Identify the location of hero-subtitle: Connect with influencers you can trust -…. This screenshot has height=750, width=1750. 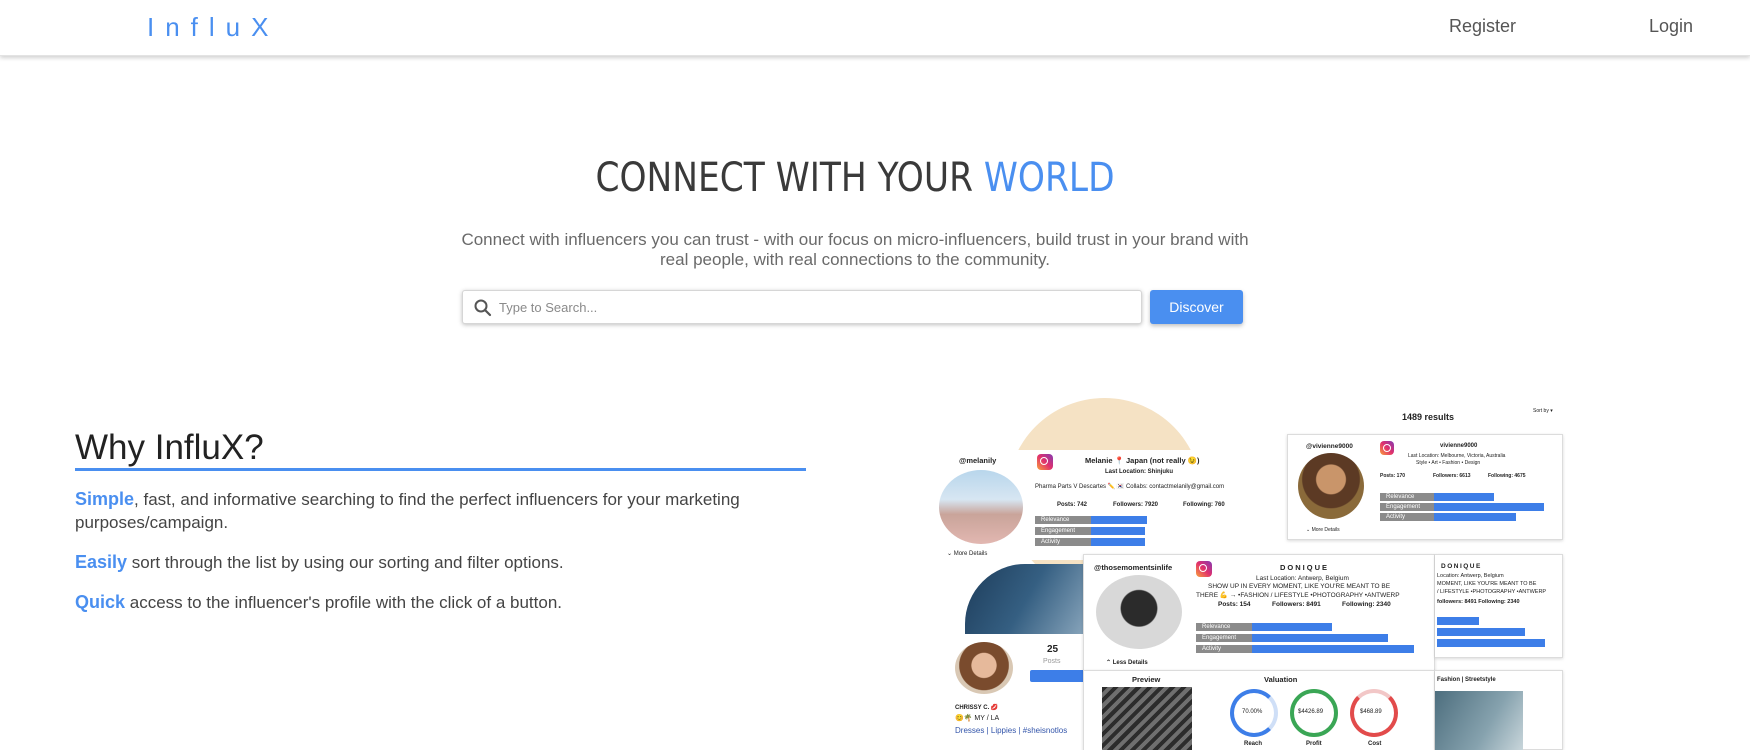
(855, 249).